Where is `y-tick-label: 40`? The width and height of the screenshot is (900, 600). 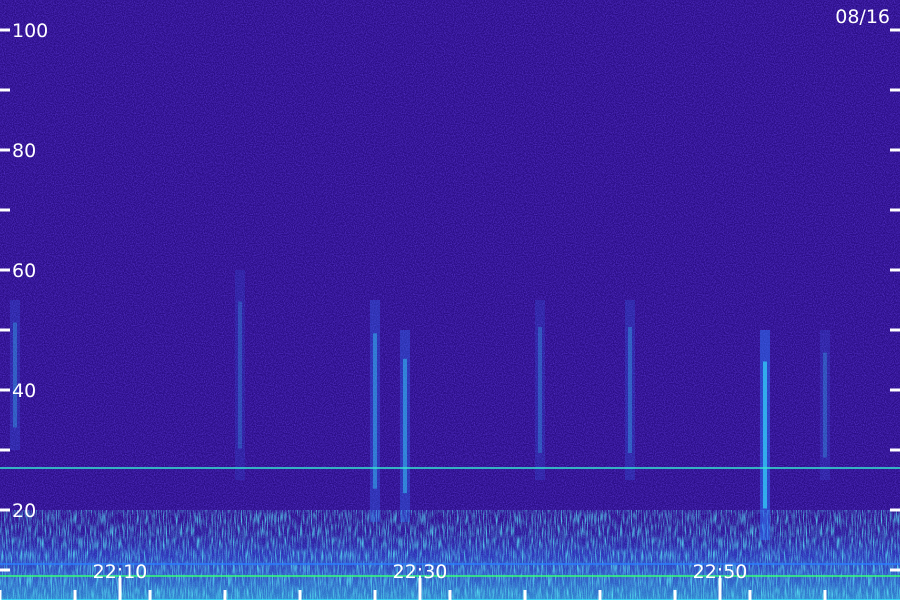 y-tick-label: 40 is located at coordinates (24, 391).